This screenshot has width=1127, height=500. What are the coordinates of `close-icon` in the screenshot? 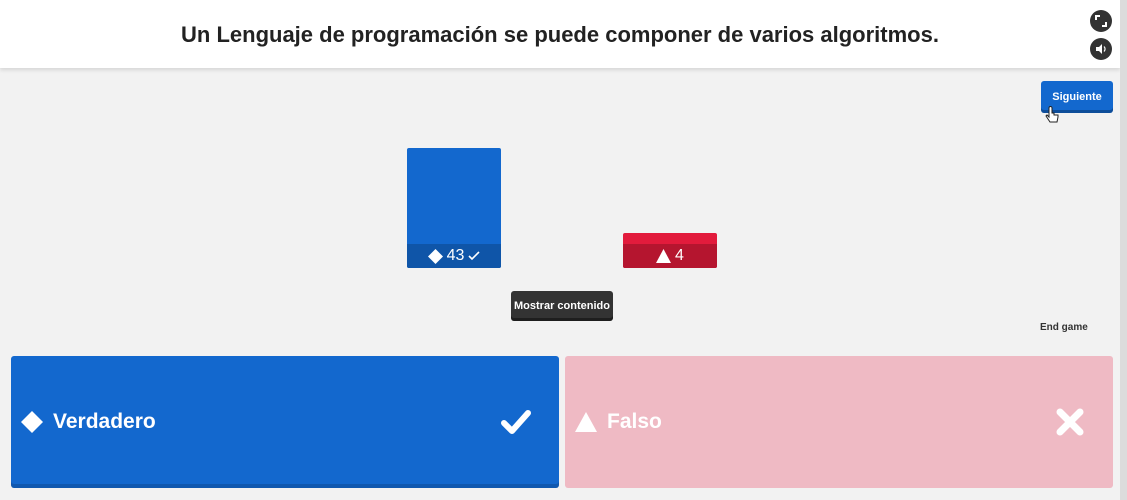 It's located at (1070, 422).